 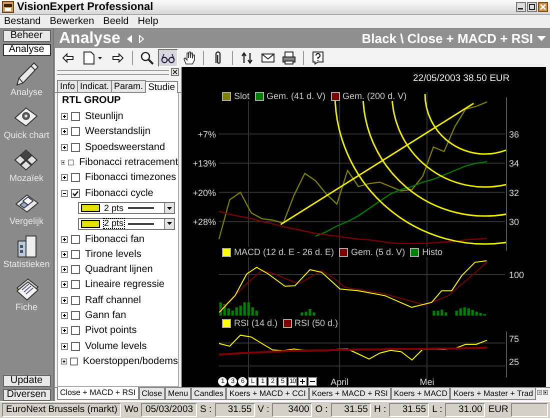 What do you see at coordinates (204, 222) in the screenshot?
I see `percent-label: +28%` at bounding box center [204, 222].